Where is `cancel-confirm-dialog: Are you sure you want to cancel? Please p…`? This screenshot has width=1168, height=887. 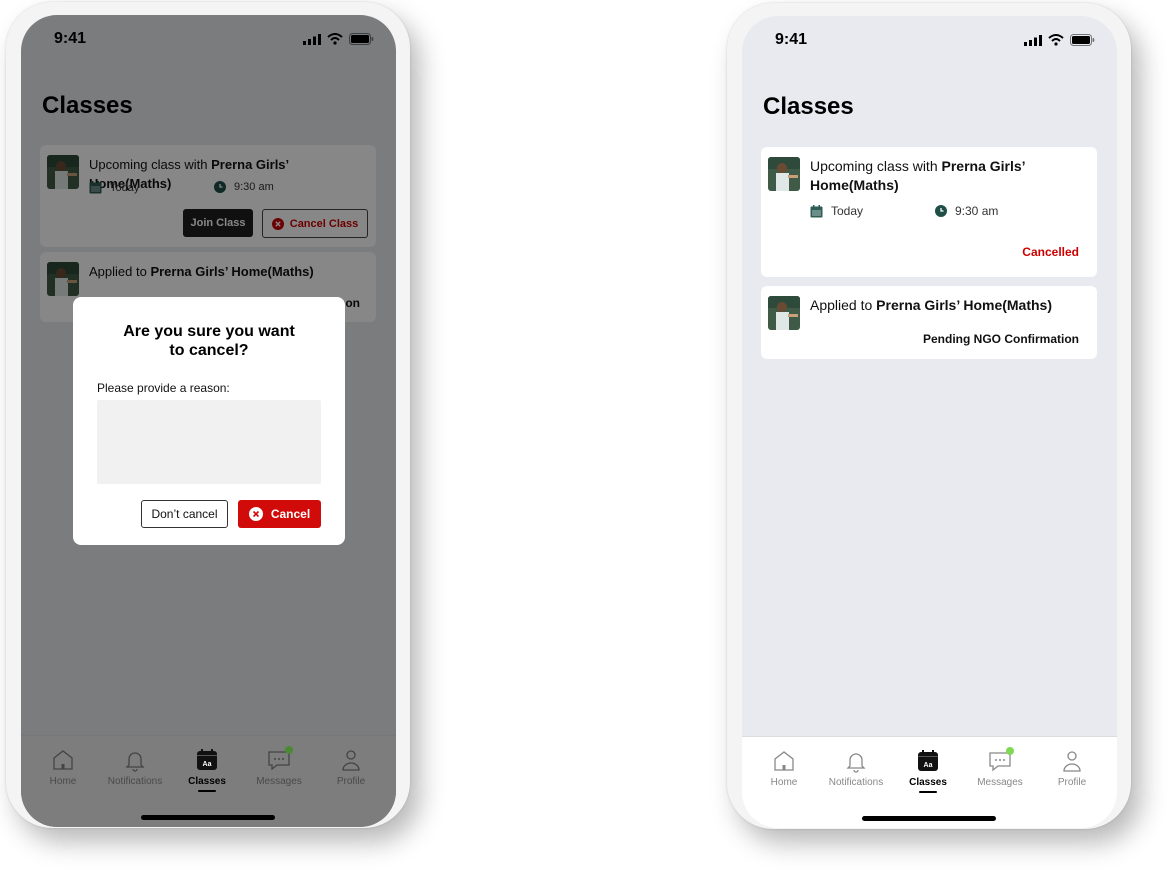
cancel-confirm-dialog: Are you sure you want to cancel? Please p… is located at coordinates (209, 421).